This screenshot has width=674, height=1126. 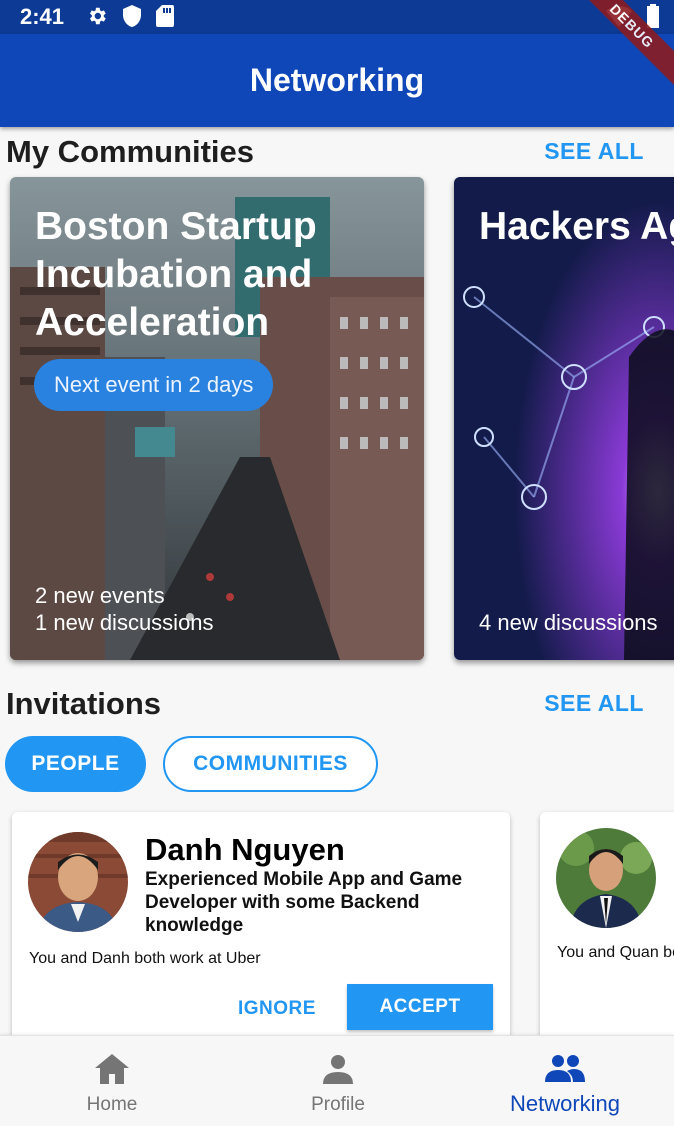 I want to click on invitation-name: Danh Nguyen, so click(x=245, y=849).